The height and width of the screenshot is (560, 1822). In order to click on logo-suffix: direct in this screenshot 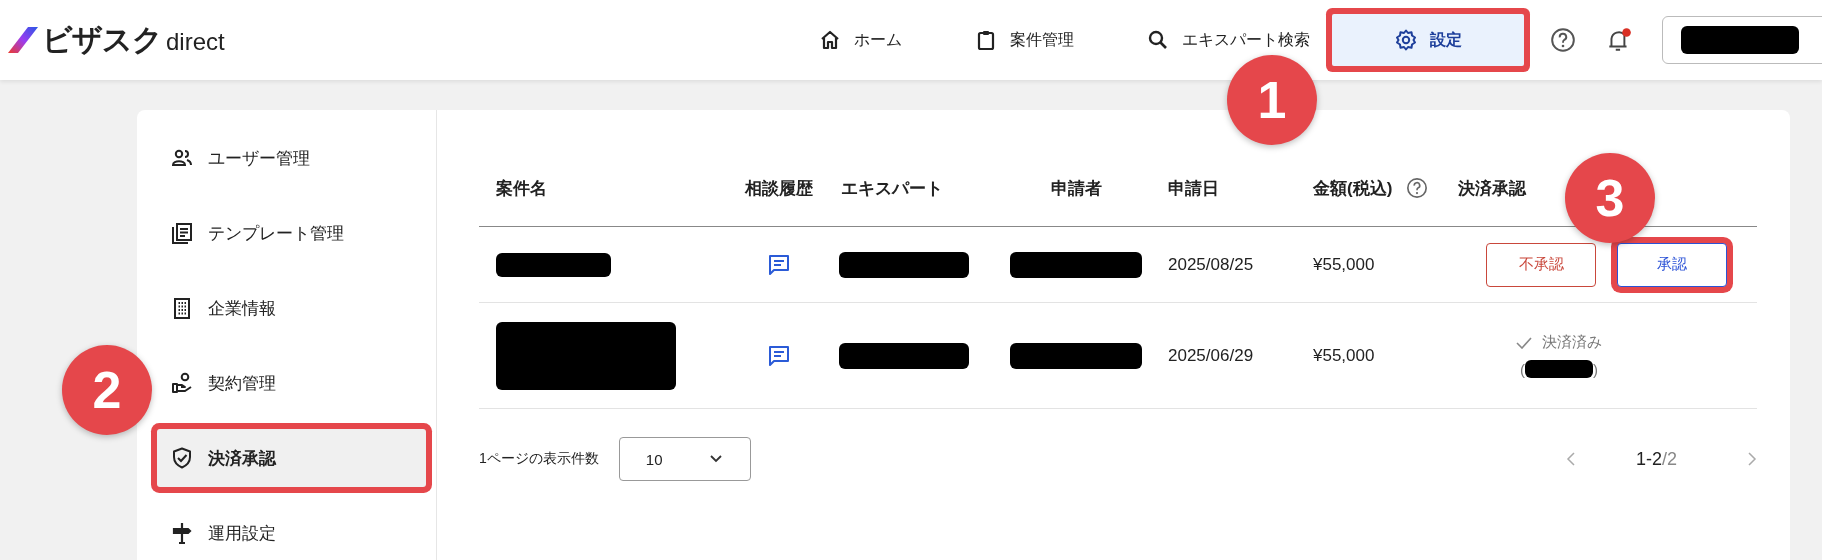, I will do `click(195, 41)`.